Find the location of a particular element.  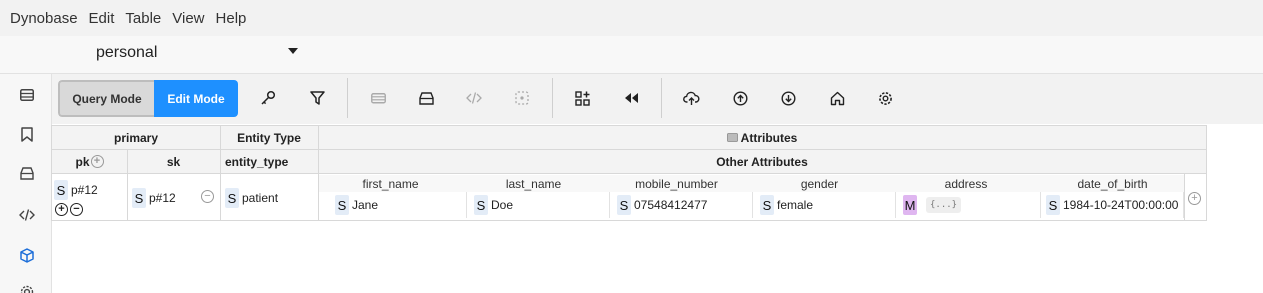

gear-icon is located at coordinates (885, 98).